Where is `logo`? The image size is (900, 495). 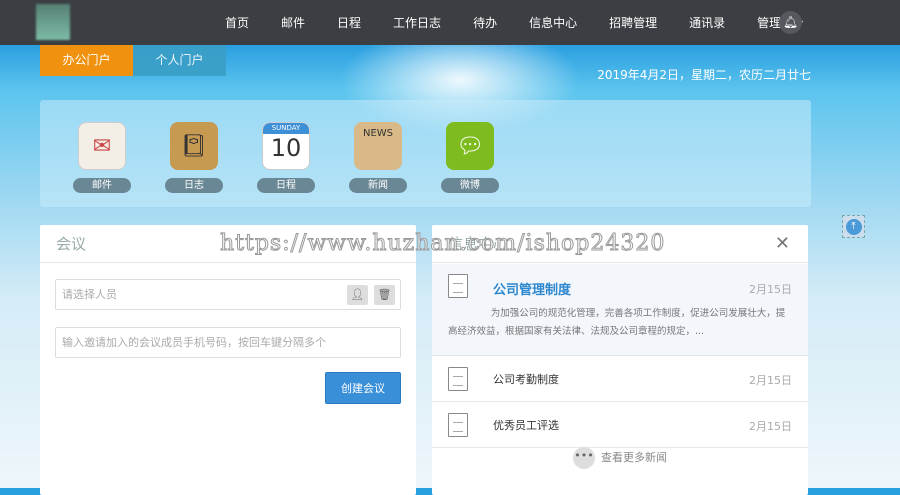 logo is located at coordinates (53, 22).